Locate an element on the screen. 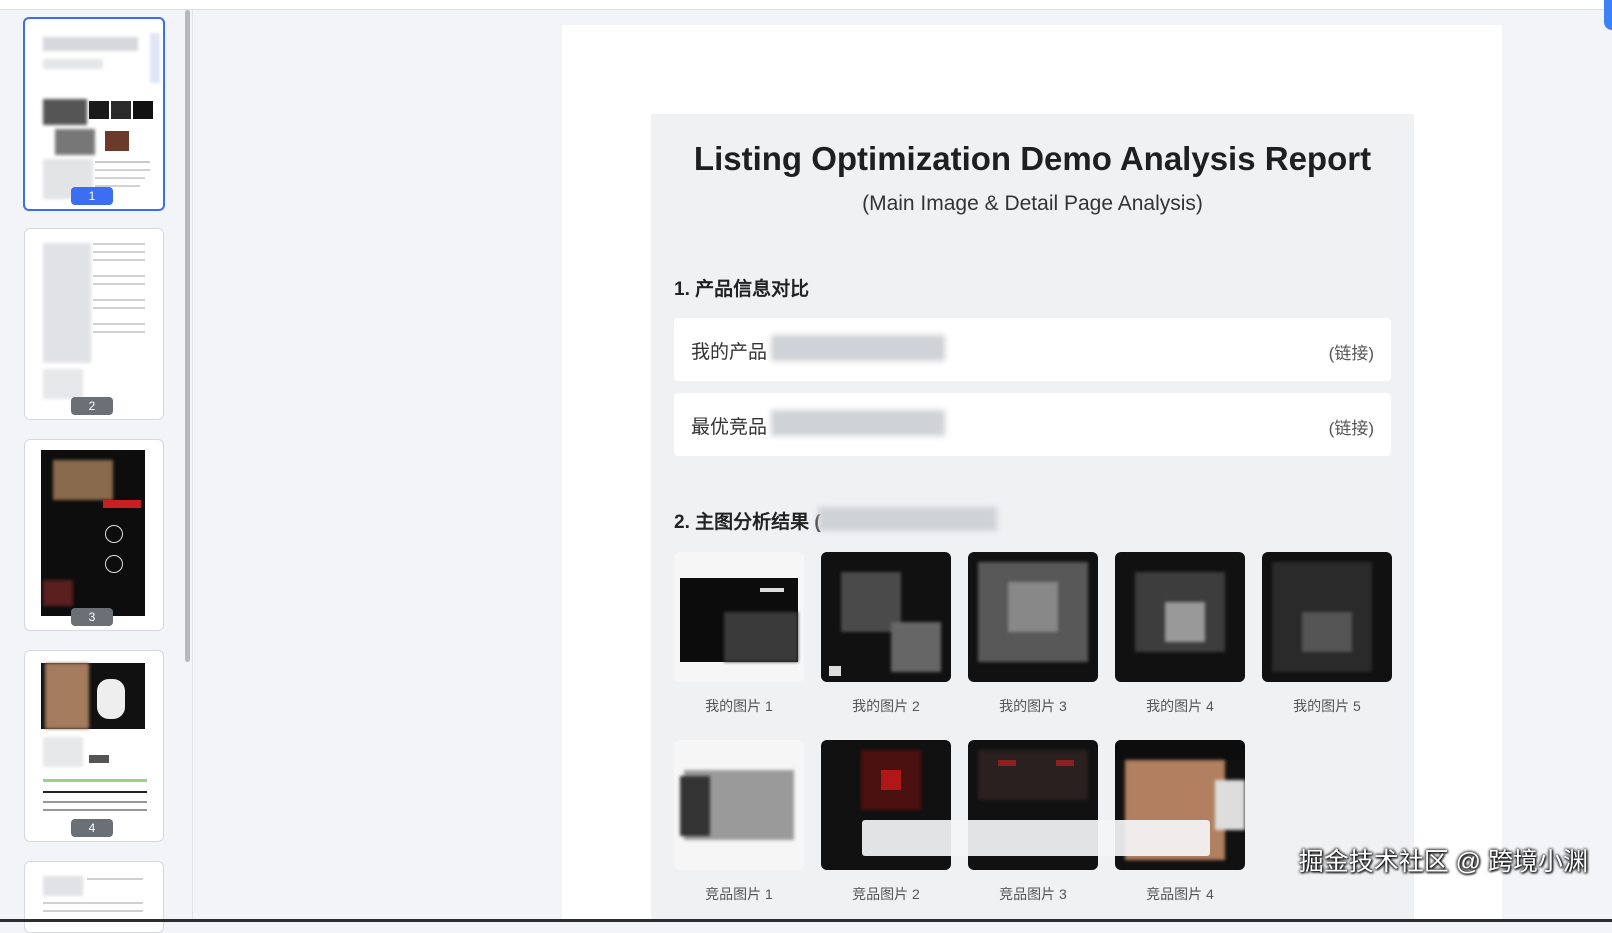 Image resolution: width=1612 pixels, height=933 pixels. product-row-mine: 我的产品 (链接) is located at coordinates (1032, 349).